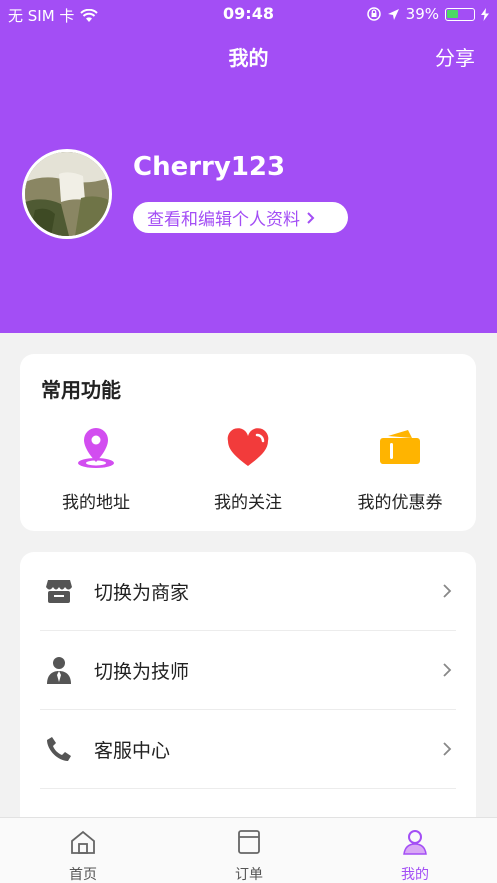  Describe the element at coordinates (83, 855) in the screenshot. I see `tab-home: 首页` at that location.